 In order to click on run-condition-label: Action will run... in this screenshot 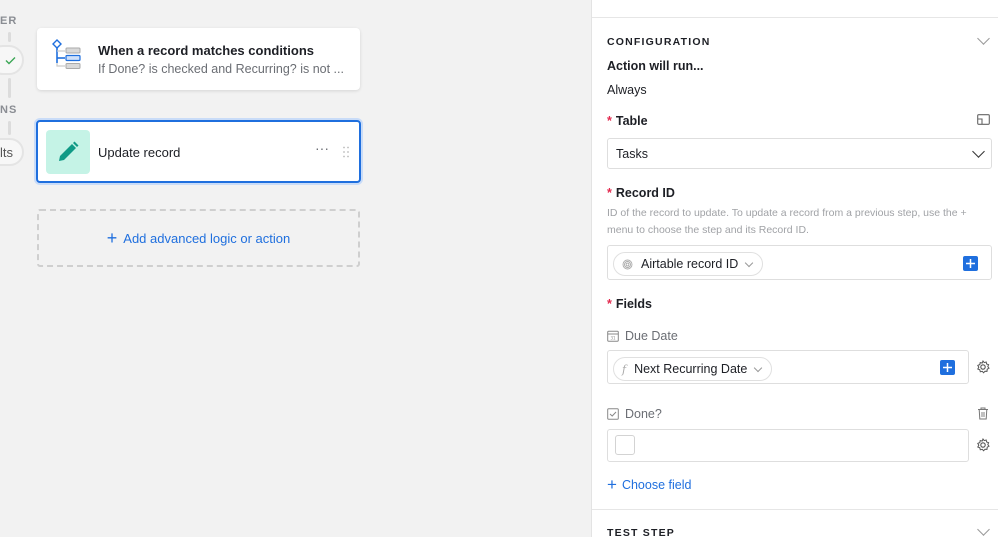, I will do `click(655, 66)`.